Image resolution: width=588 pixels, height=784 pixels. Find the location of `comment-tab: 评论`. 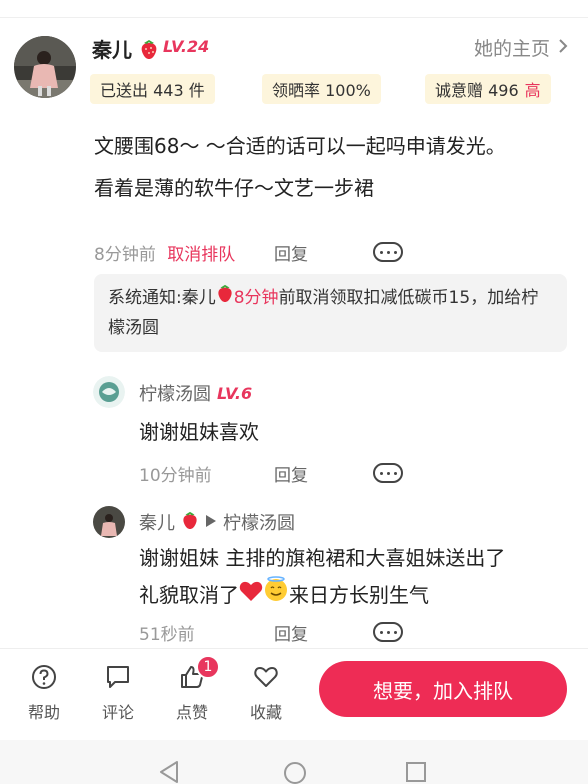

comment-tab: 评论 is located at coordinates (118, 693).